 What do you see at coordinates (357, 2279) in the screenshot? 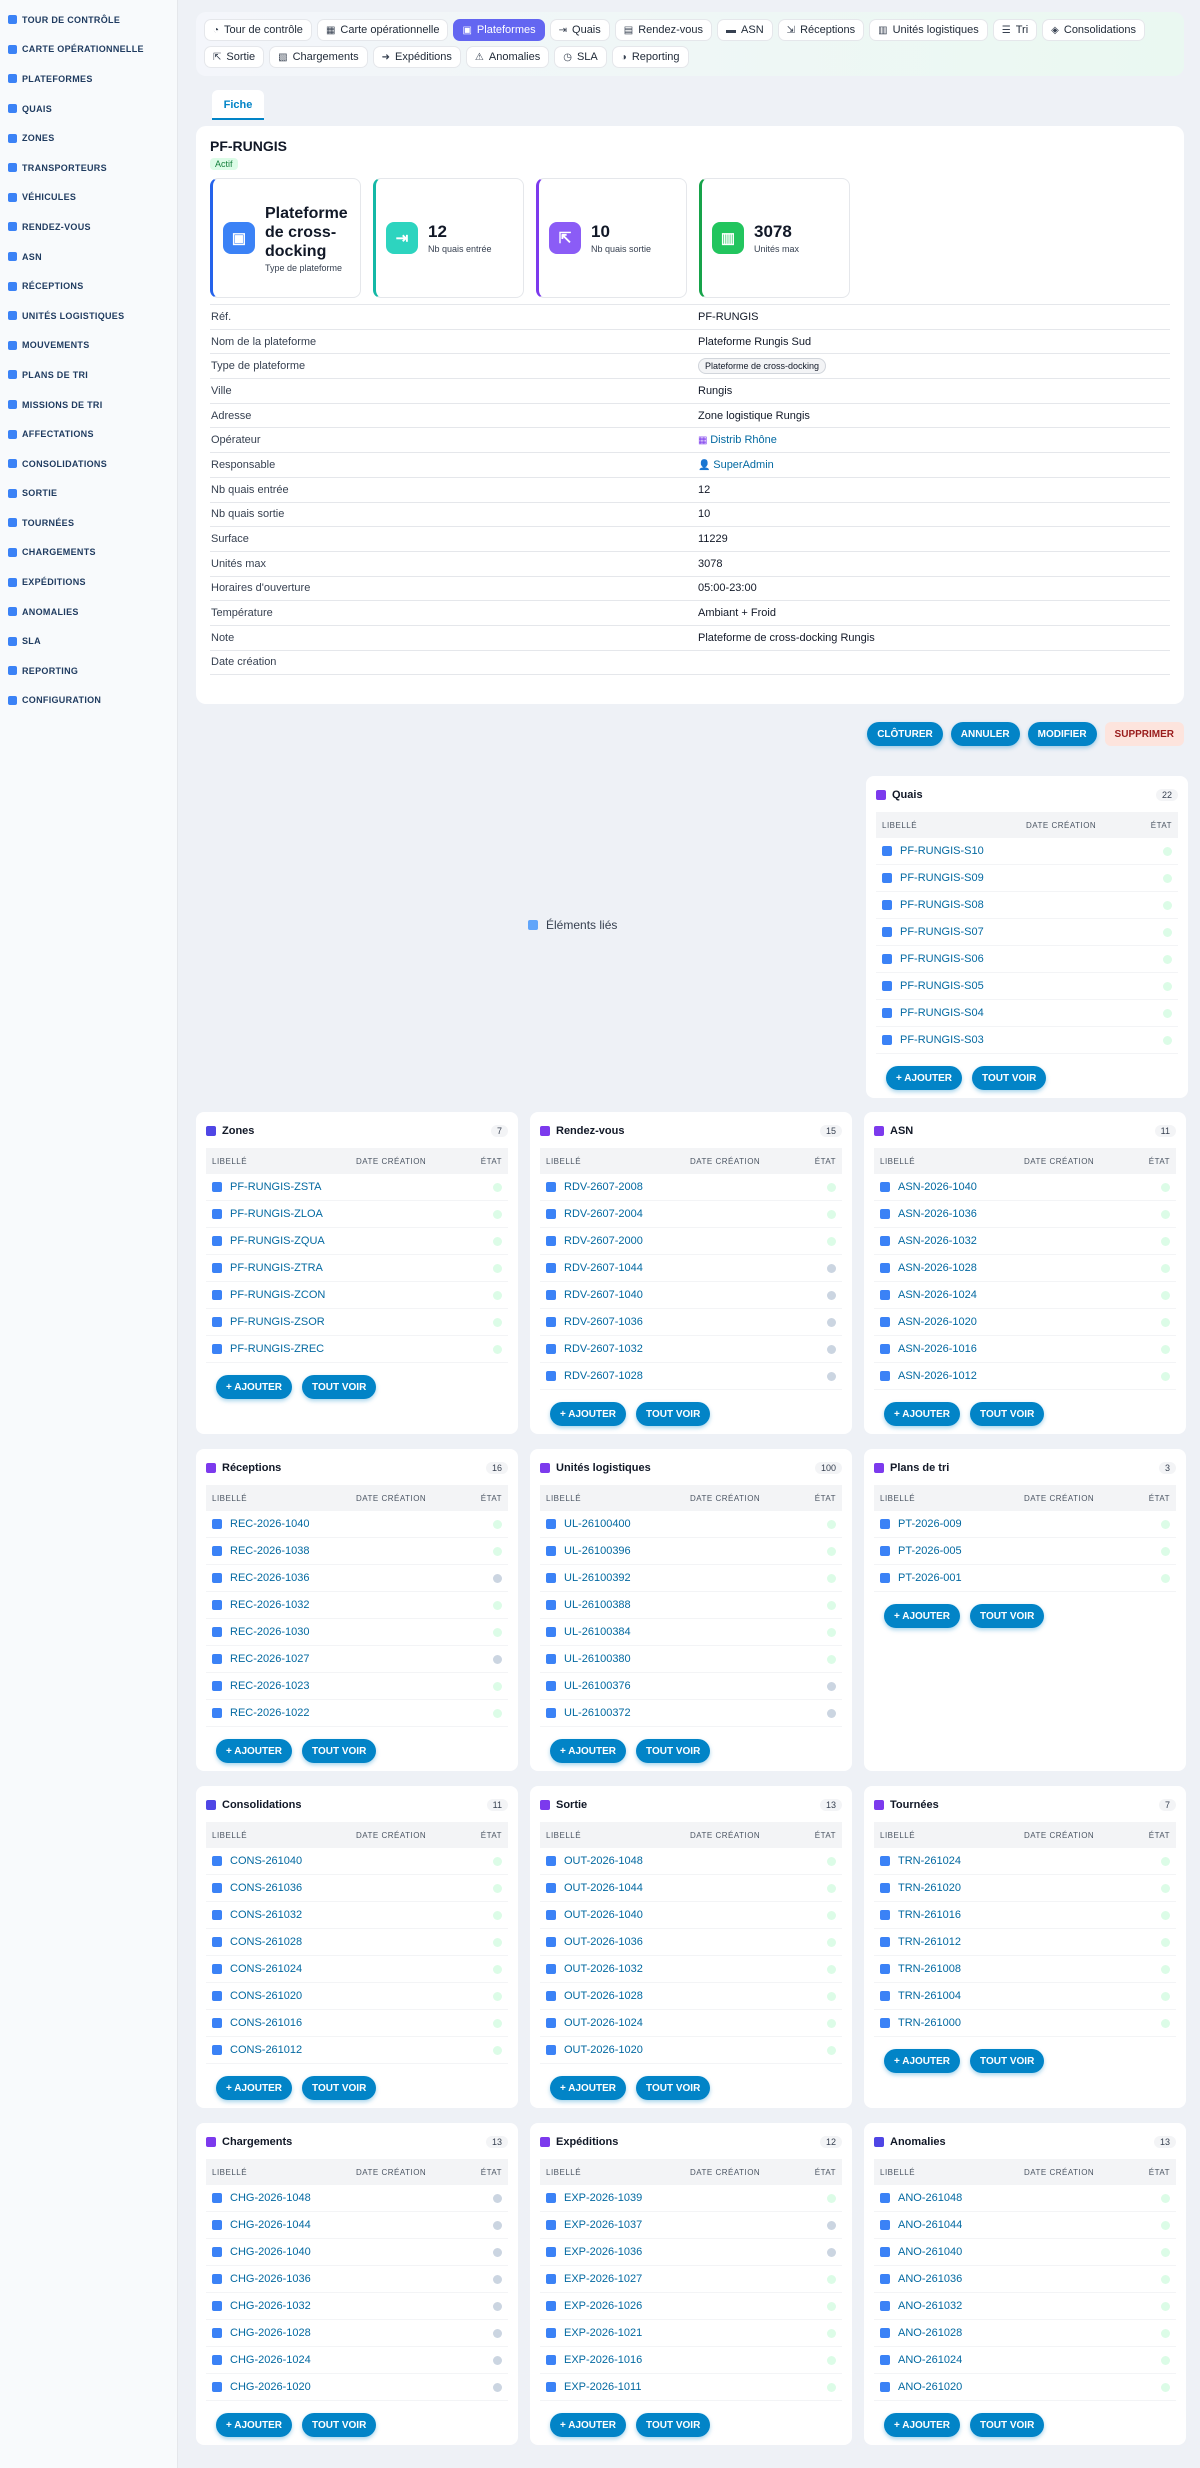
I see `table-row: CHG-2026-1036` at bounding box center [357, 2279].